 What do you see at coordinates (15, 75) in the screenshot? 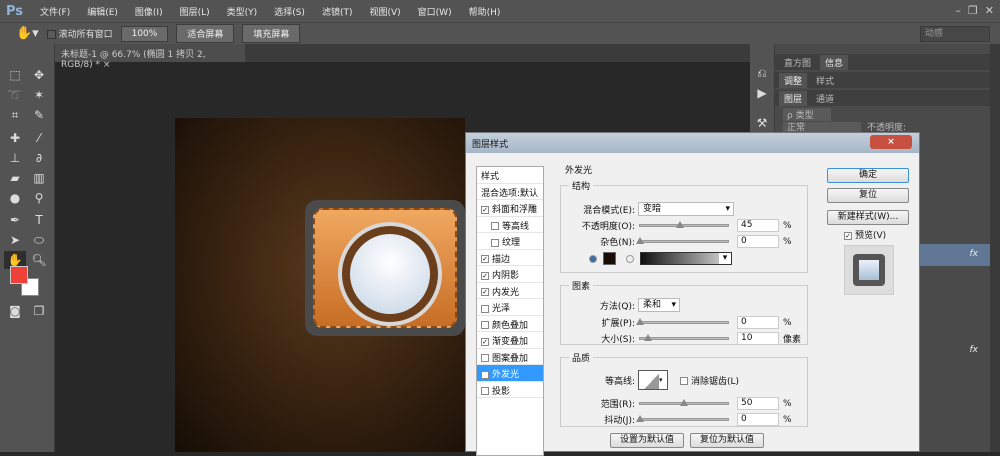
I see `marquee-tool-icon: ⬚` at bounding box center [15, 75].